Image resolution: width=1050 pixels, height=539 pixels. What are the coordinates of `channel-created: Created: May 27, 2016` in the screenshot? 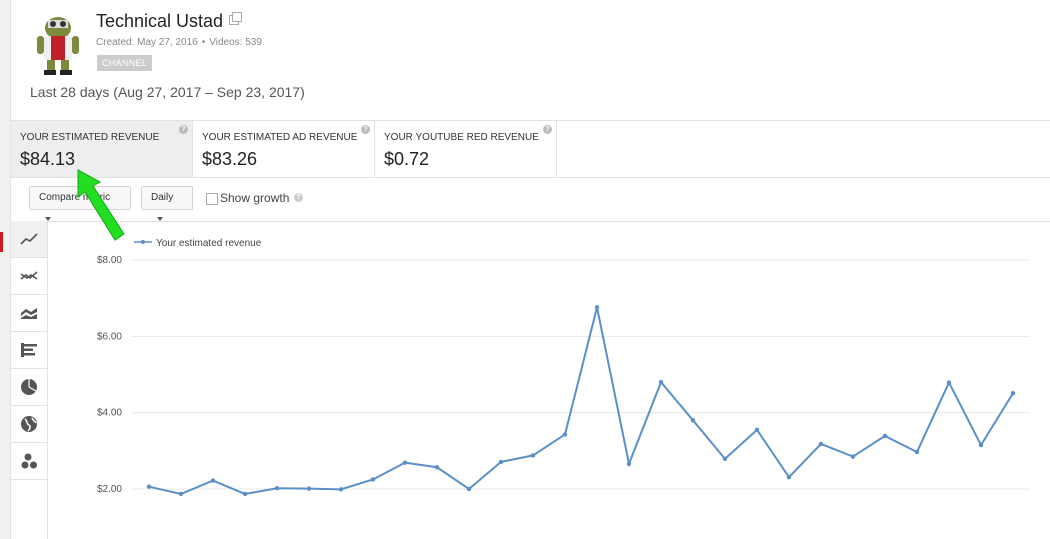 It's located at (147, 42).